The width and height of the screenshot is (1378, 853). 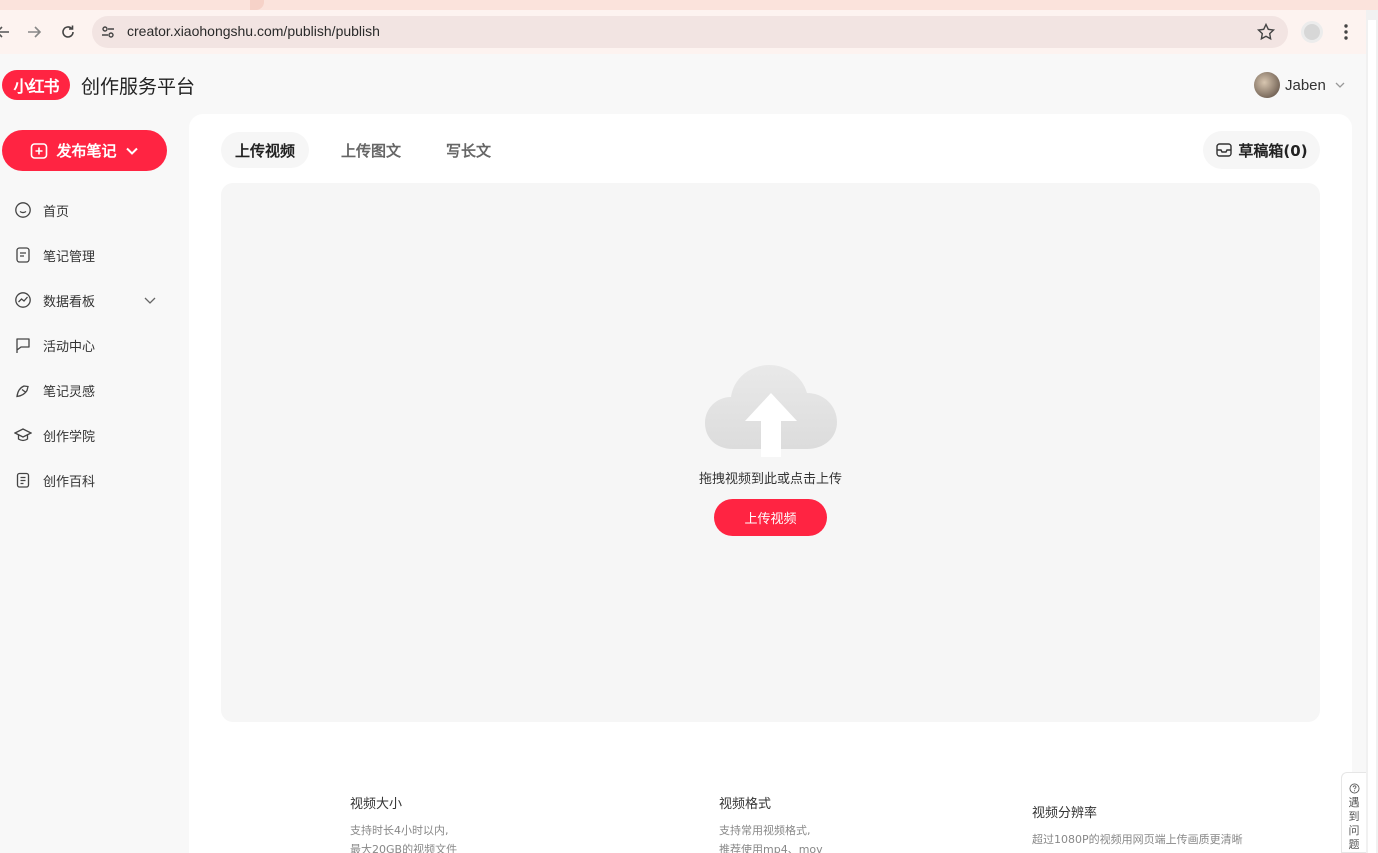 I want to click on tab-upload-image-text: 上传图文, so click(x=371, y=150).